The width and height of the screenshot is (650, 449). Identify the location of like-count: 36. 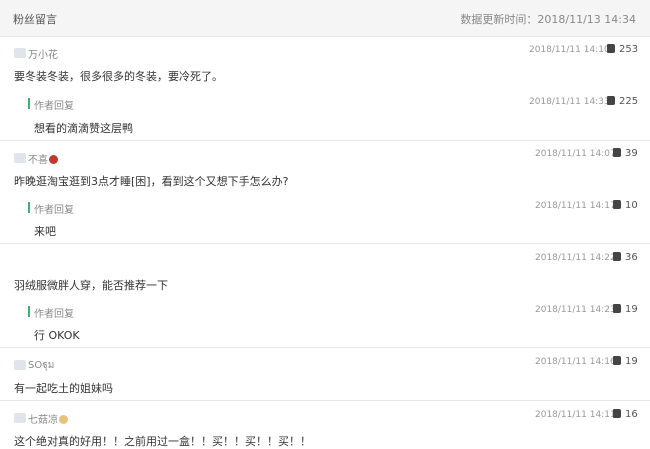
(631, 257).